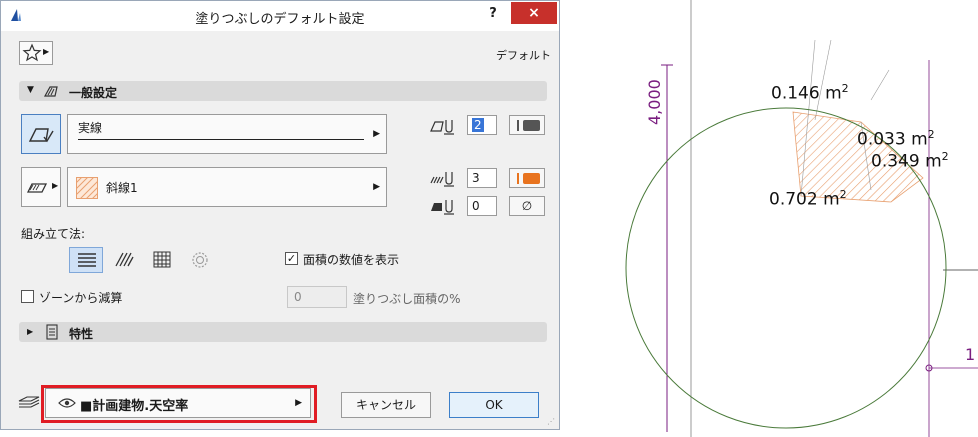 Image resolution: width=978 pixels, height=437 pixels. What do you see at coordinates (27, 296) in the screenshot?
I see `subtract-zone-checkbox` at bounding box center [27, 296].